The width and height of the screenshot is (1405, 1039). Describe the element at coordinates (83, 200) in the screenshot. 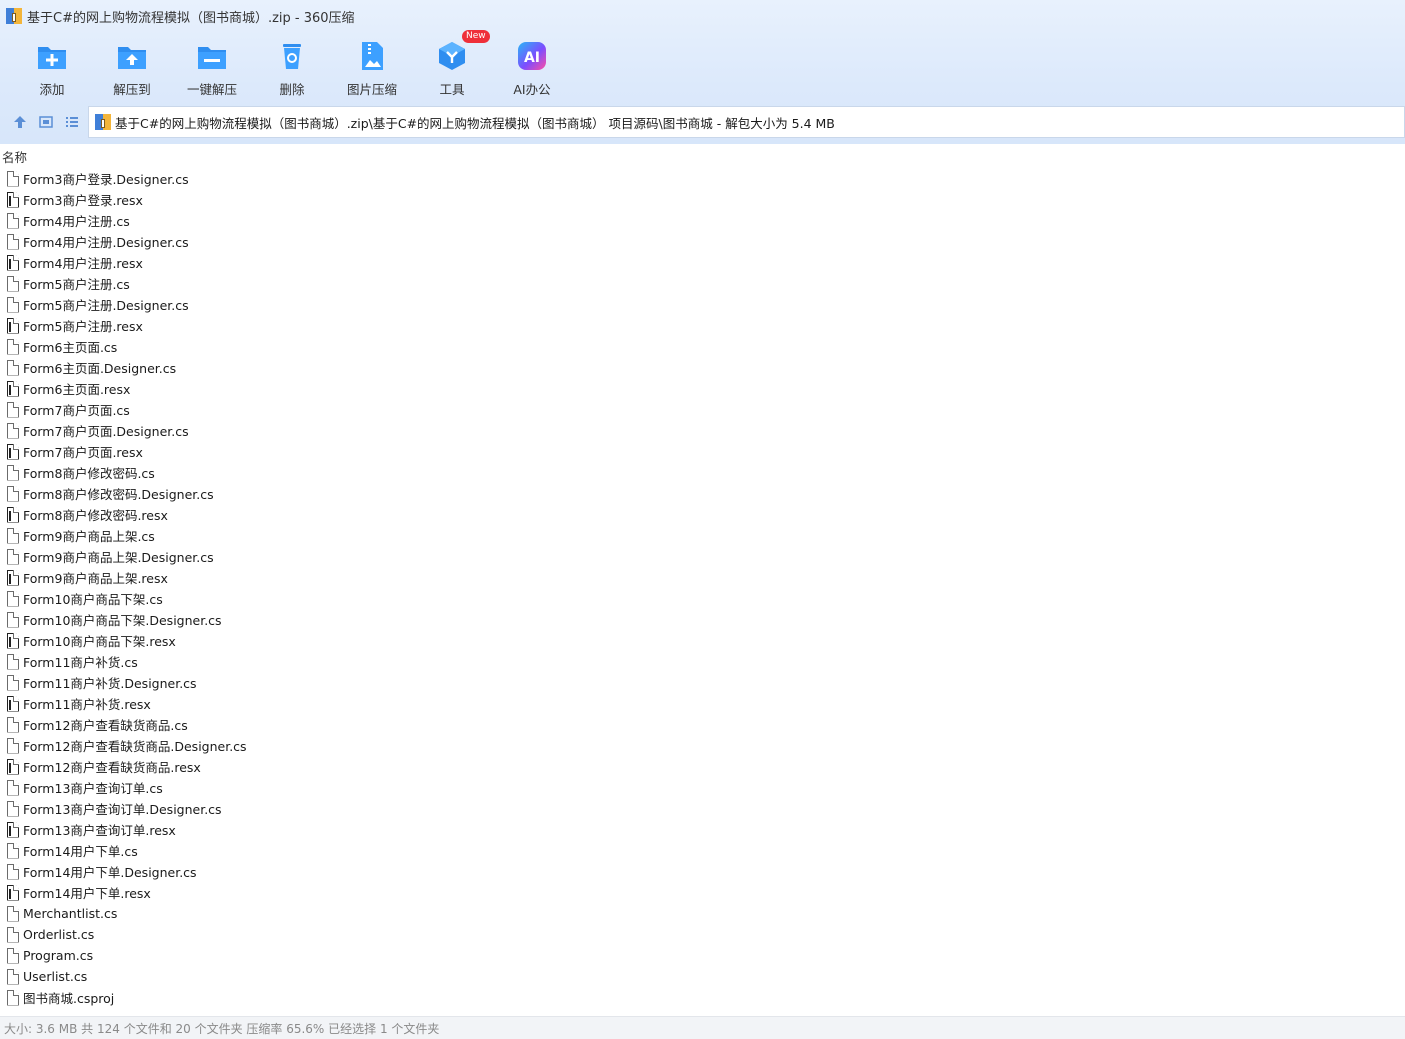

I see `file-name: Form3商户登录.resx` at that location.